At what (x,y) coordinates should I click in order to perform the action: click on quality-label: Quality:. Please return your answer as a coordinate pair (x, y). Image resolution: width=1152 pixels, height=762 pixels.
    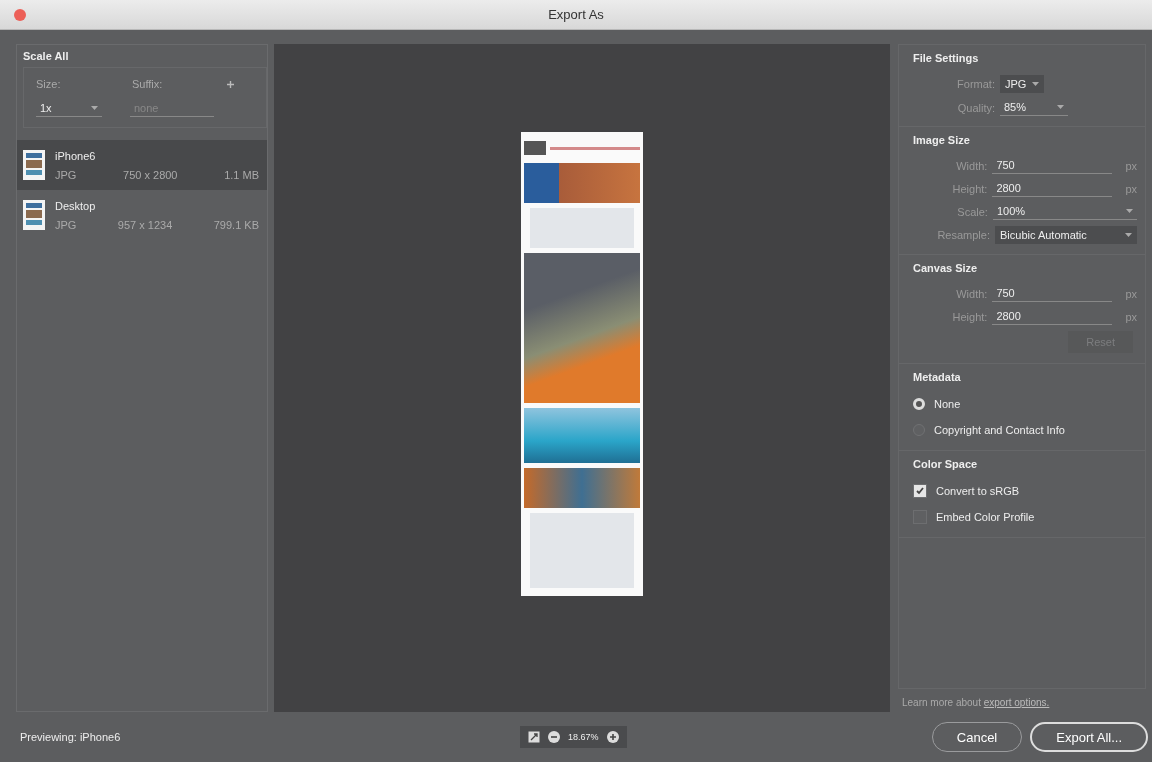
    Looking at the image, I should click on (975, 107).